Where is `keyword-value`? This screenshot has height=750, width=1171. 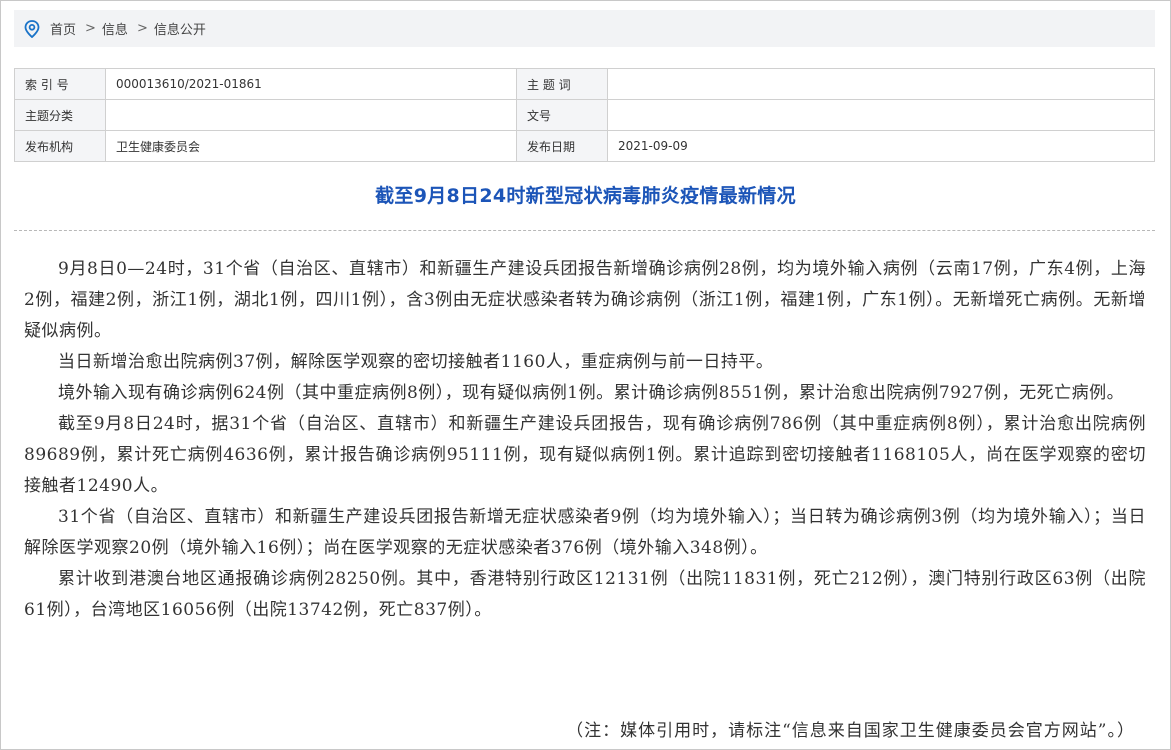
keyword-value is located at coordinates (881, 84).